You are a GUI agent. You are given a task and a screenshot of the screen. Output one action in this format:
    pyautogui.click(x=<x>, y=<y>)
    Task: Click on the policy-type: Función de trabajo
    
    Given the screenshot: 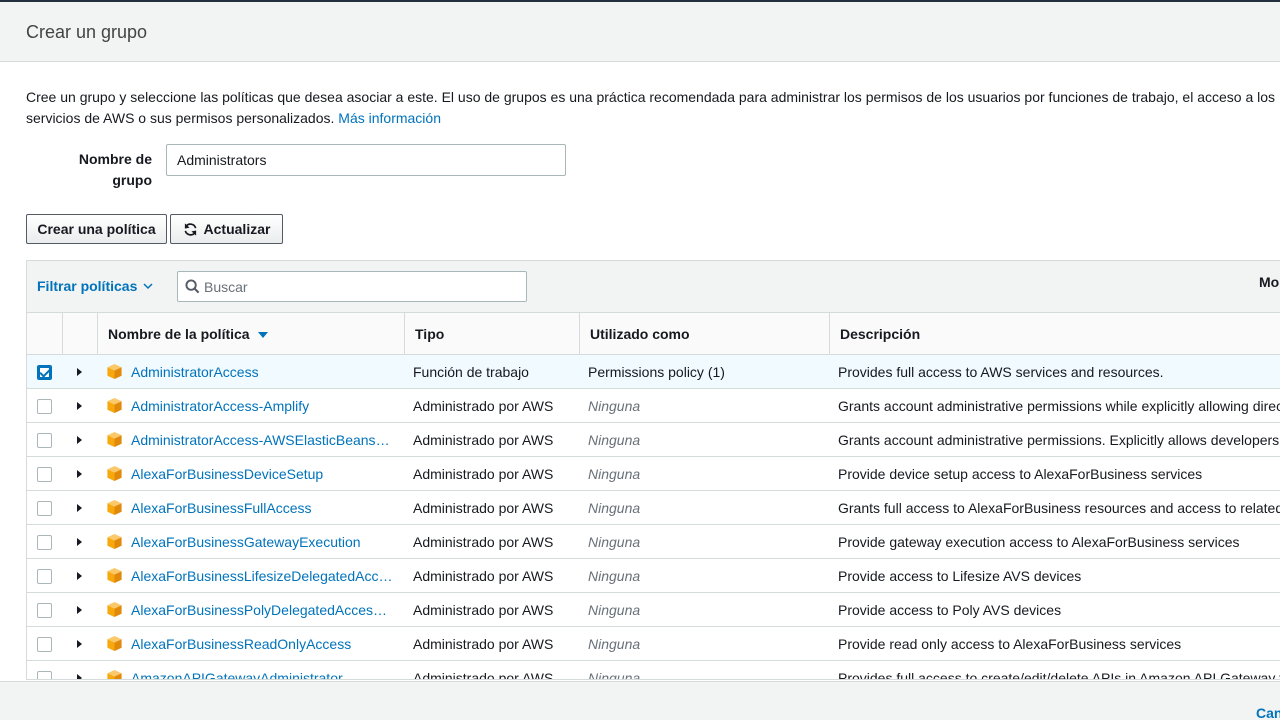 What is the action you would take?
    pyautogui.click(x=471, y=372)
    